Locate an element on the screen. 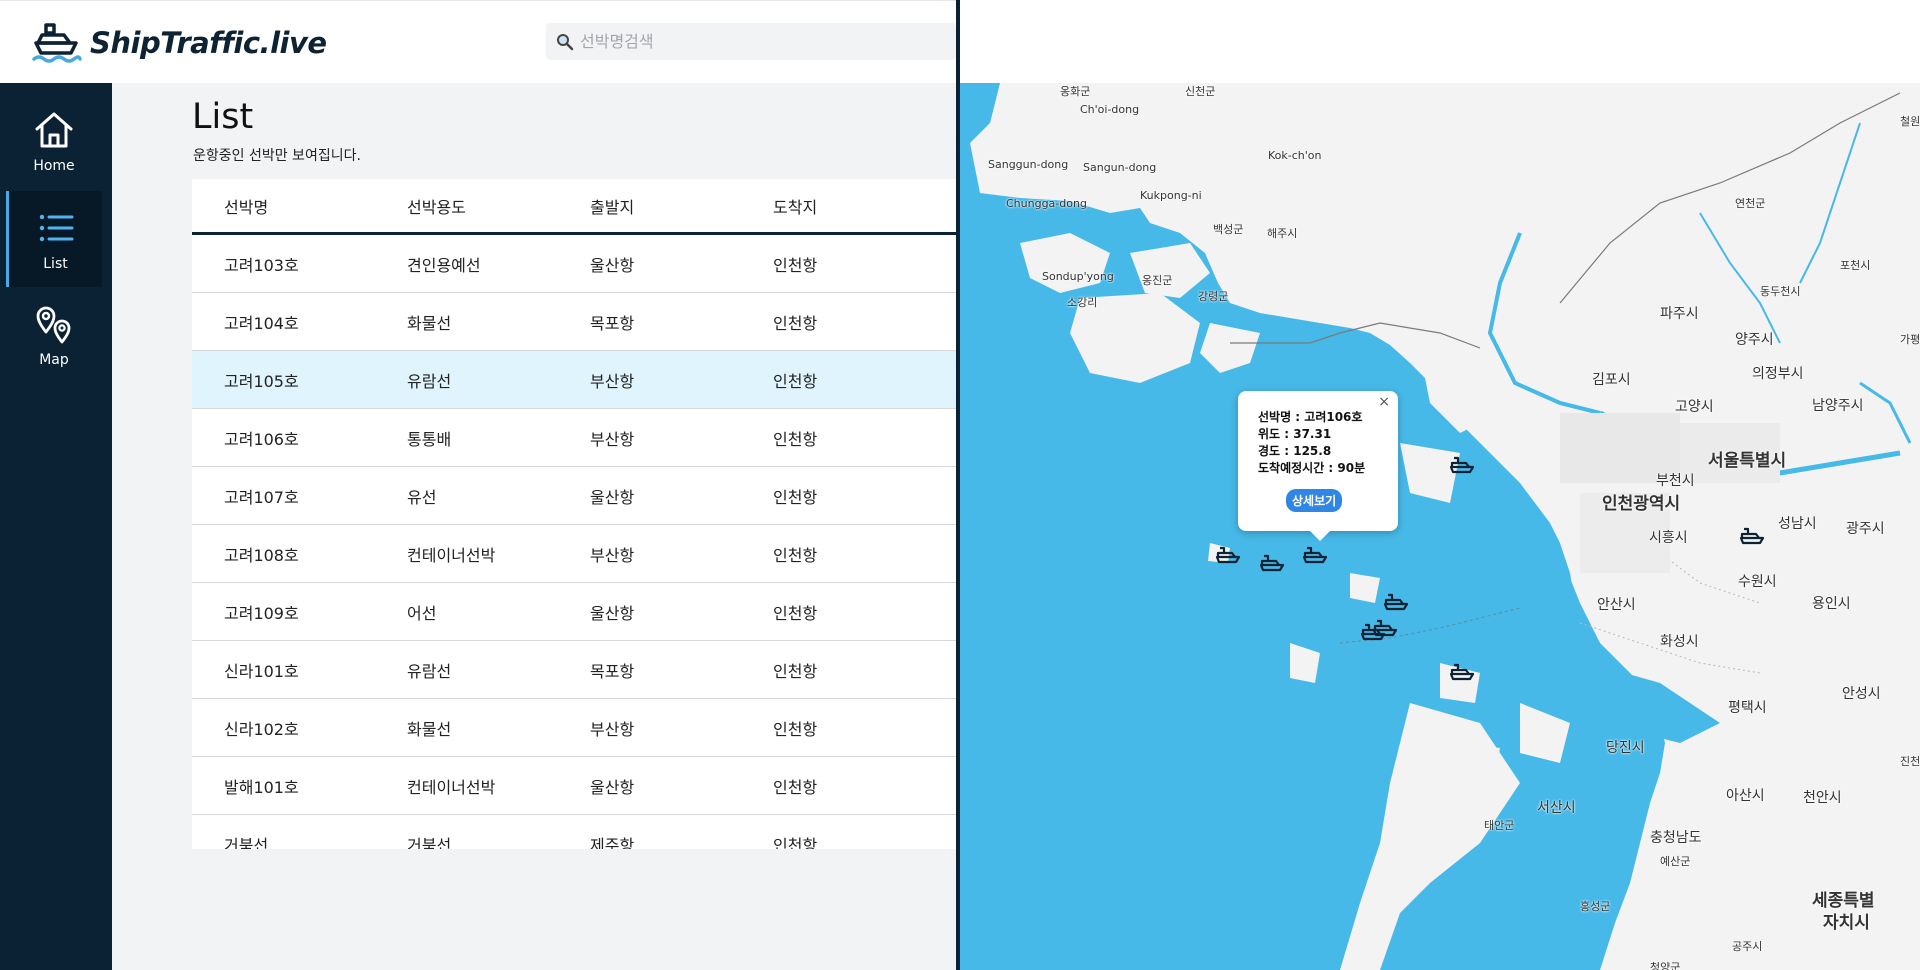  map-label: 소강리 is located at coordinates (1082, 302).